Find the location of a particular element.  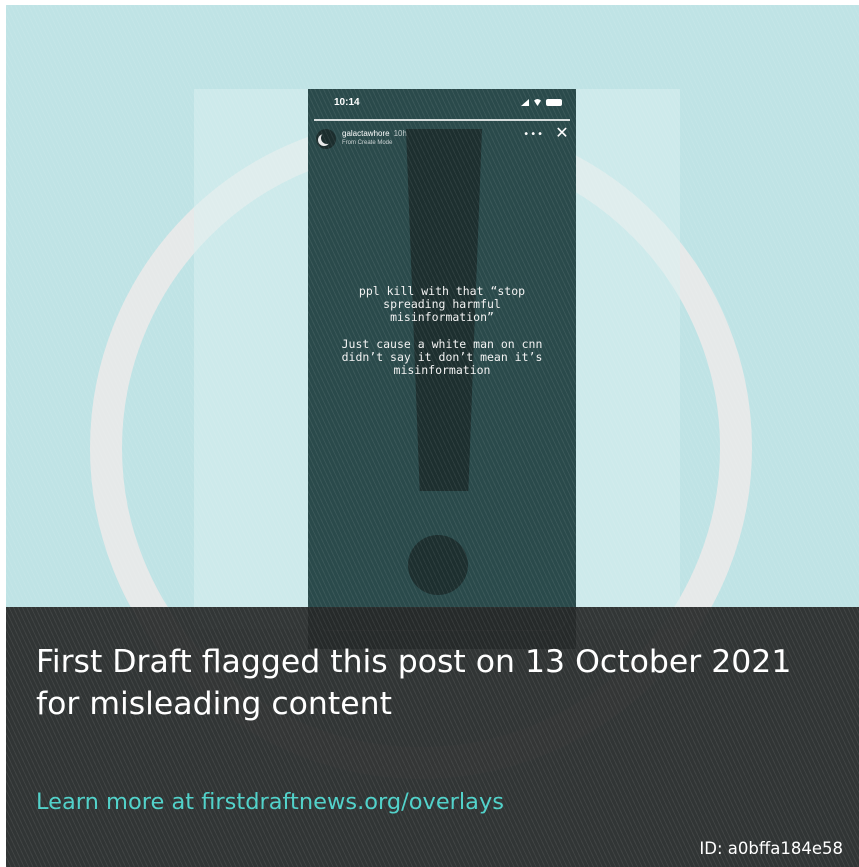

battery-icon is located at coordinates (554, 102).